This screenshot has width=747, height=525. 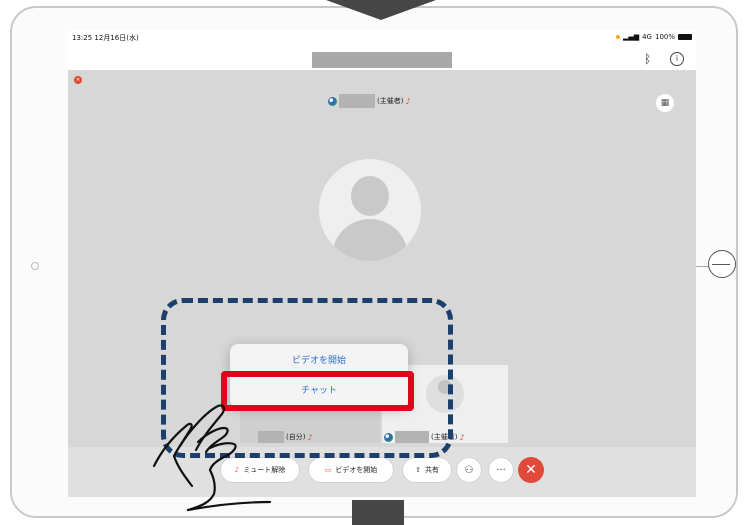 I want to click on avatar, so click(x=370, y=210).